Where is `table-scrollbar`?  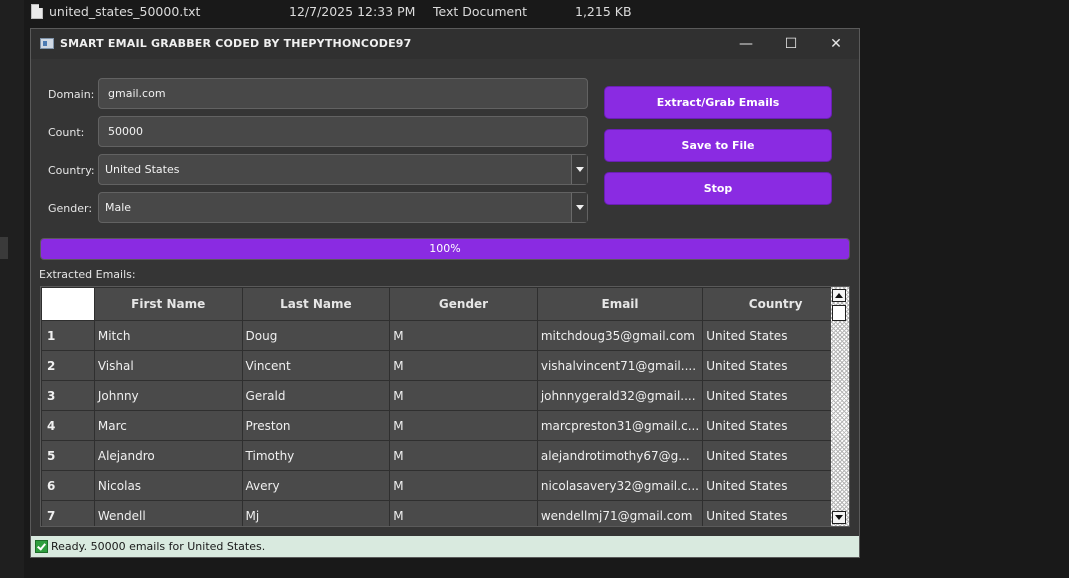
table-scrollbar is located at coordinates (840, 406).